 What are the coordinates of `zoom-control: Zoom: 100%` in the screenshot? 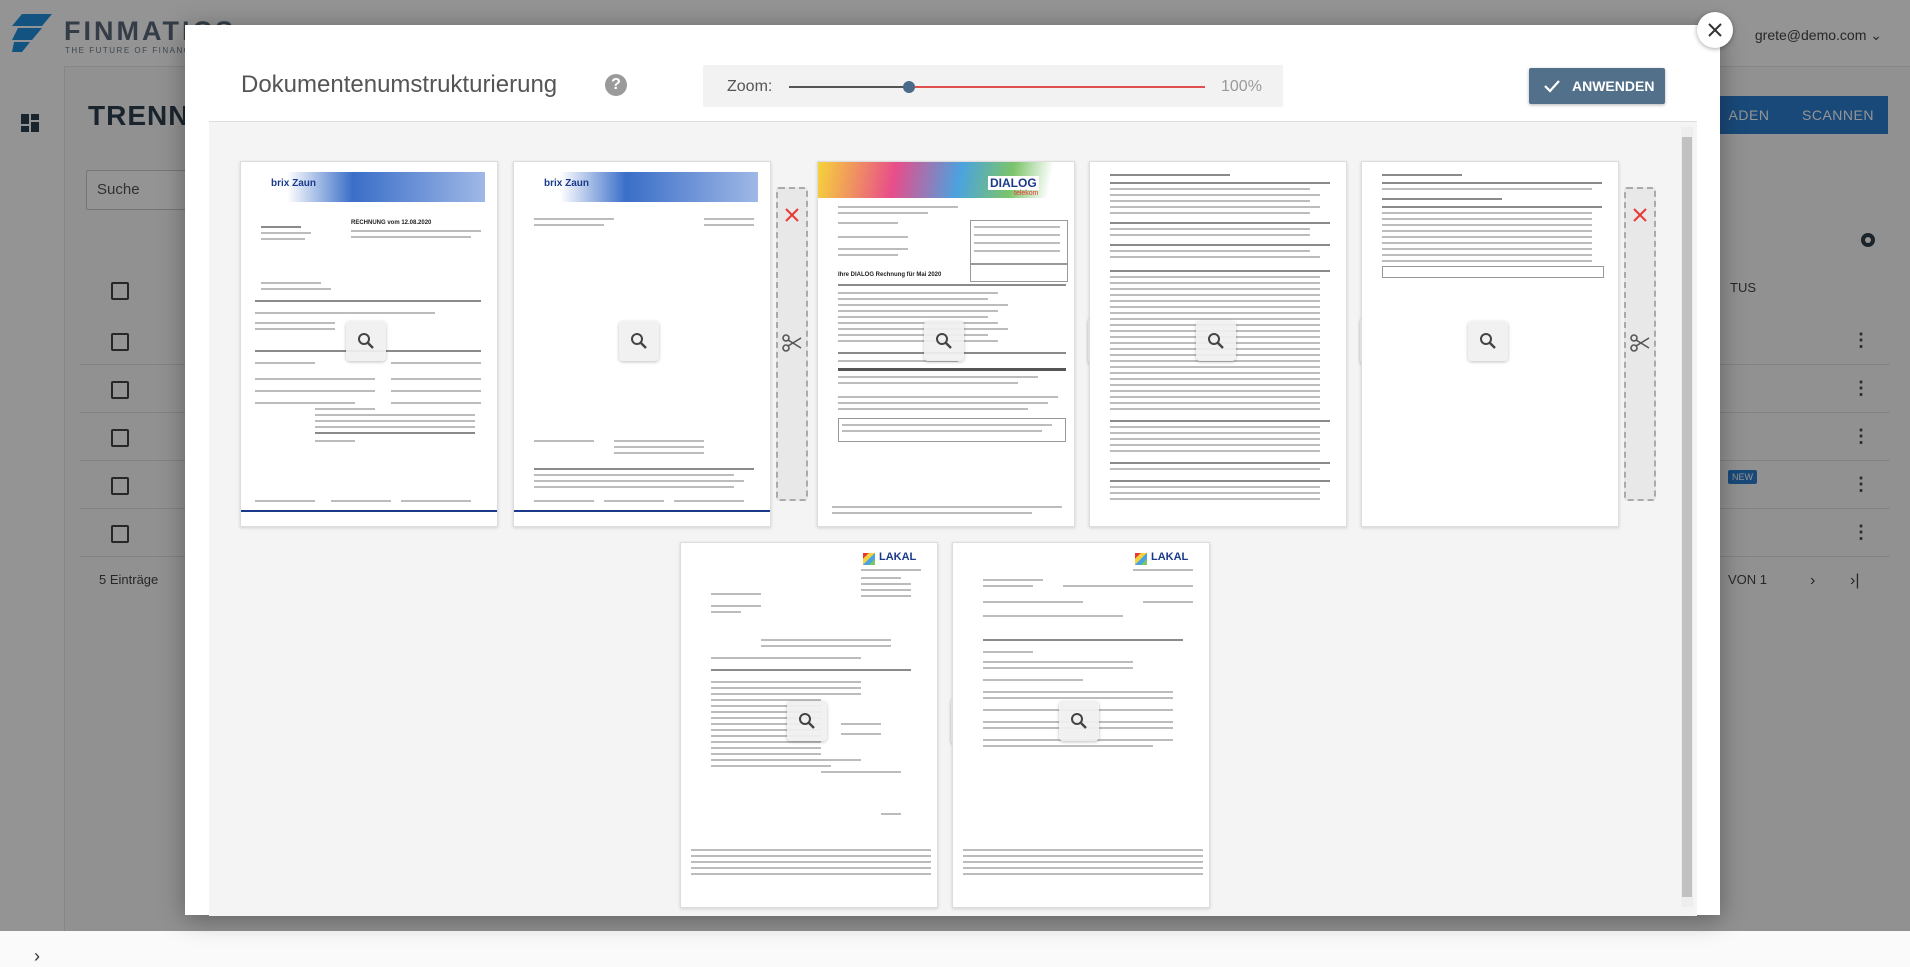 It's located at (993, 86).